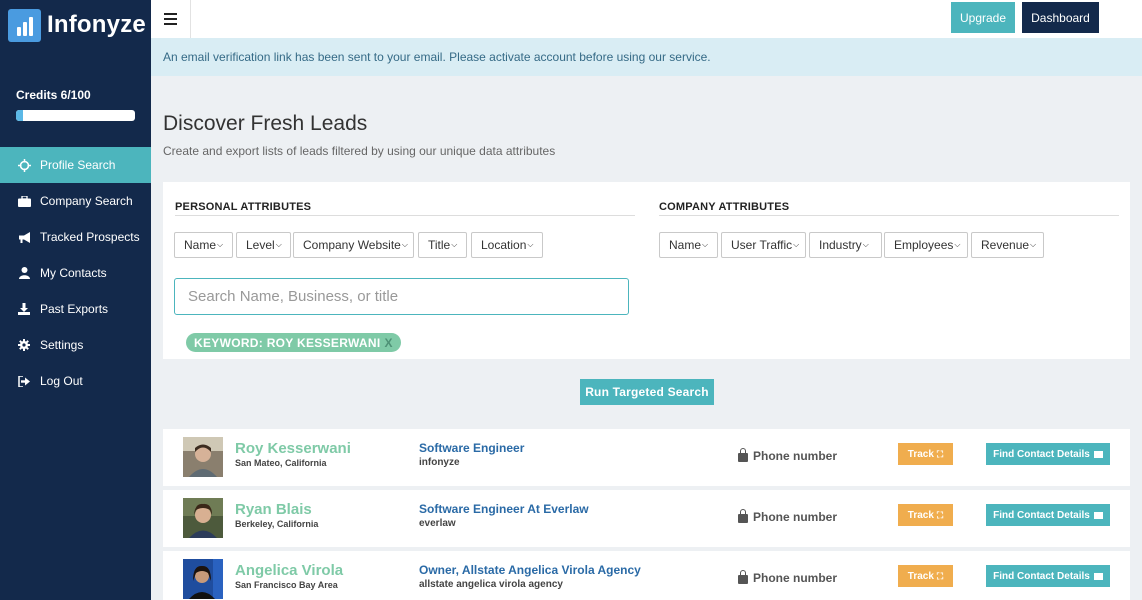  Describe the element at coordinates (24, 345) in the screenshot. I see `gear-icon` at that location.